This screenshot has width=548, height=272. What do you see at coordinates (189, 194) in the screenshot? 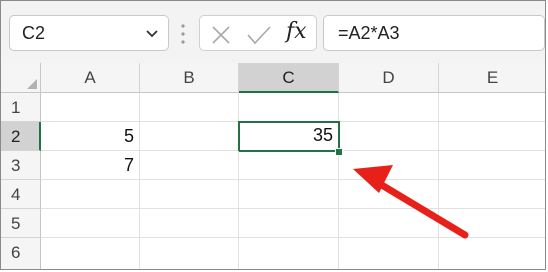
I see `cell-b4` at bounding box center [189, 194].